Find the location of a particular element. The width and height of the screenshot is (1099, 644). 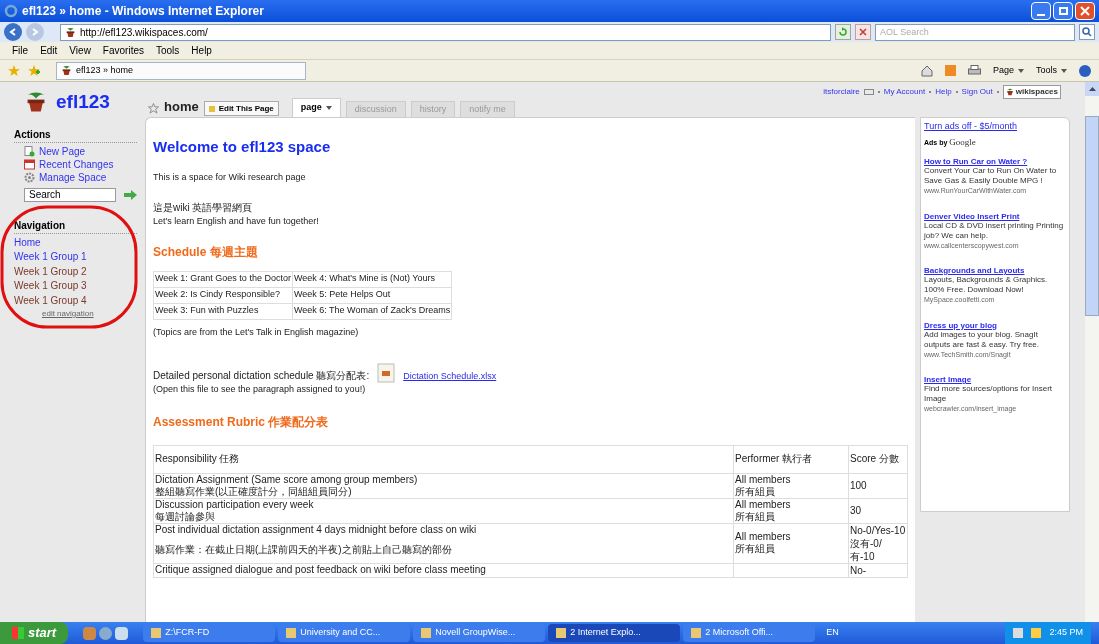

ad-text: Local CD & DVD insert printing Printing job? We can help. is located at coordinates (994, 230).